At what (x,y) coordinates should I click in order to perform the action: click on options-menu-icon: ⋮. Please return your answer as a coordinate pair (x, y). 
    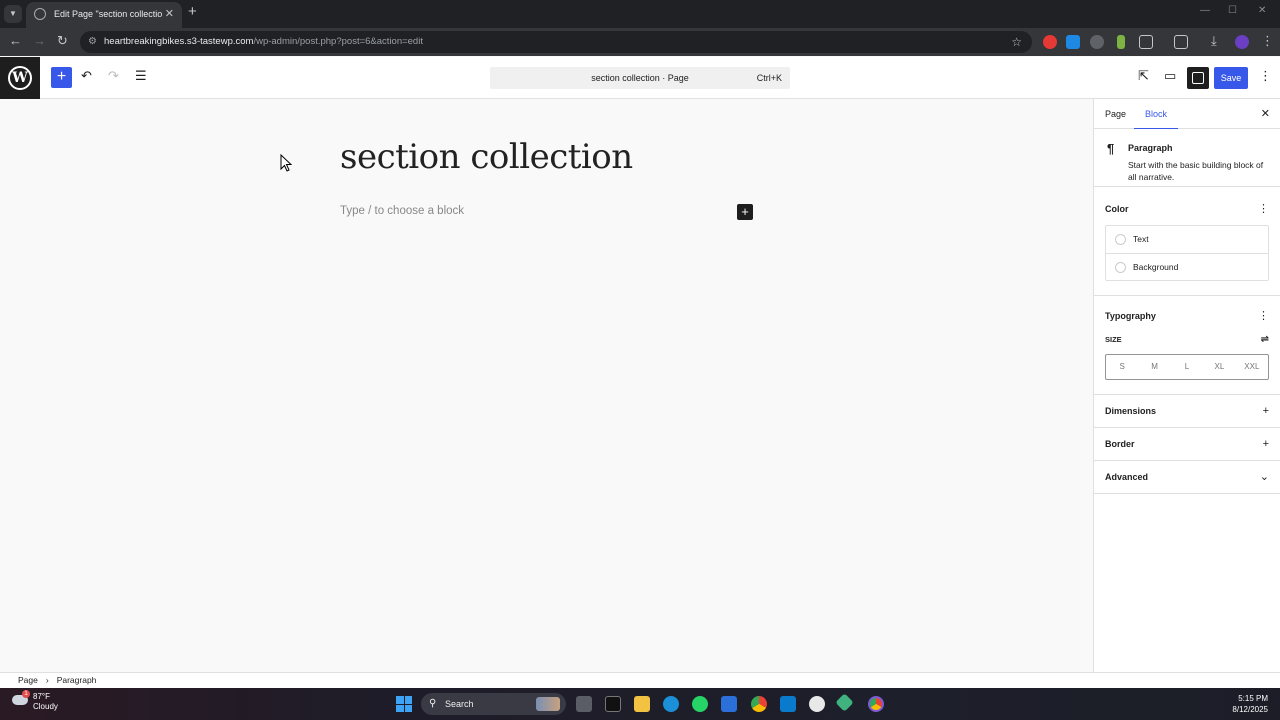
    Looking at the image, I should click on (1265, 76).